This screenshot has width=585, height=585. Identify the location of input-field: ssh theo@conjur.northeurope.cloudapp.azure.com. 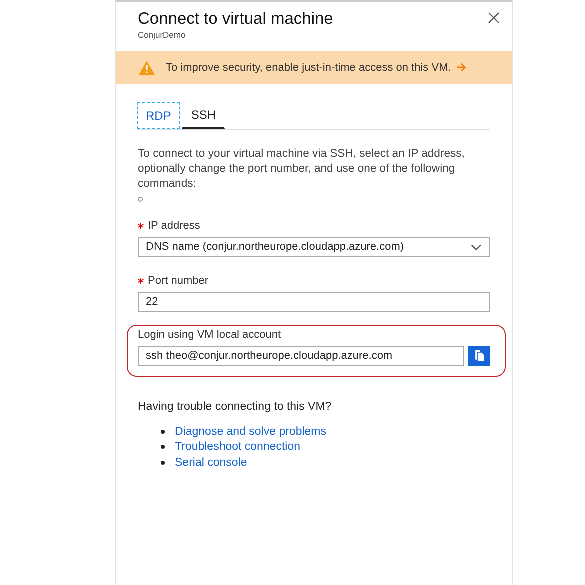
(301, 356).